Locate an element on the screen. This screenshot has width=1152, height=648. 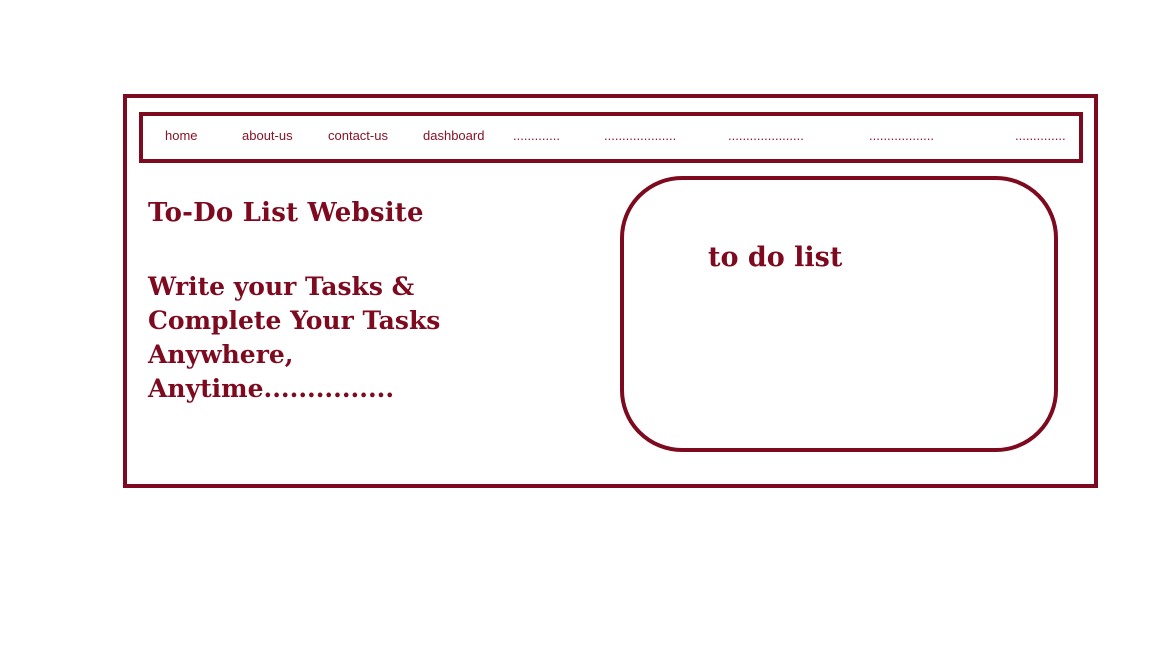
nav-item-dashboard: dashboard is located at coordinates (453, 135).